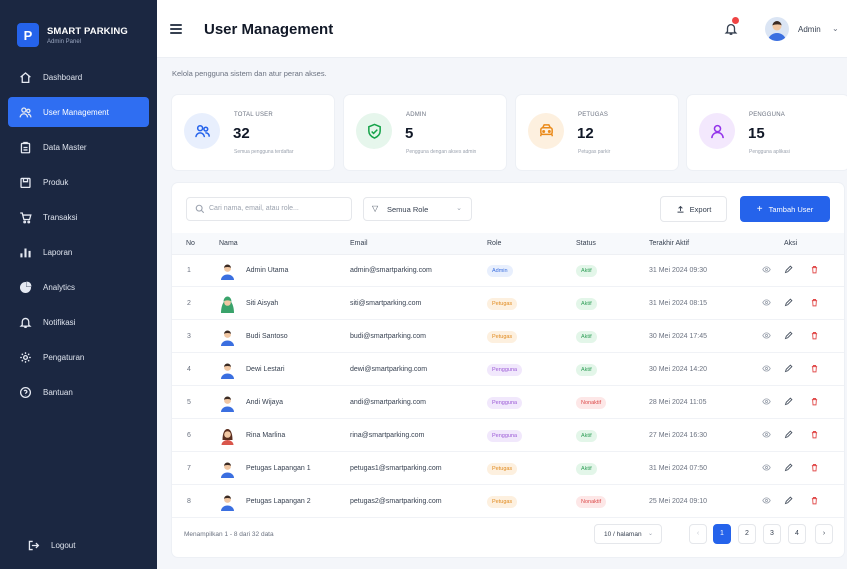  I want to click on pagination-page-4: 4, so click(797, 534).